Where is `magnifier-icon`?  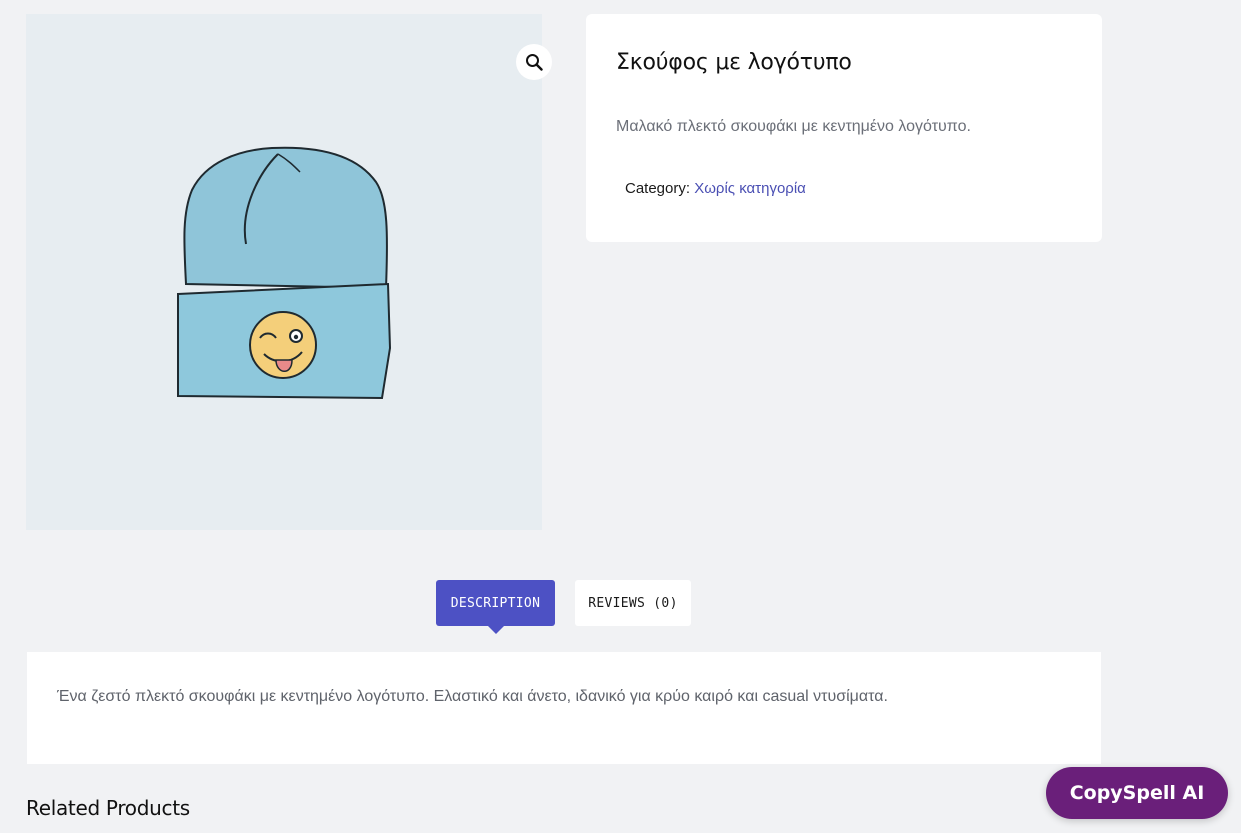
magnifier-icon is located at coordinates (534, 62).